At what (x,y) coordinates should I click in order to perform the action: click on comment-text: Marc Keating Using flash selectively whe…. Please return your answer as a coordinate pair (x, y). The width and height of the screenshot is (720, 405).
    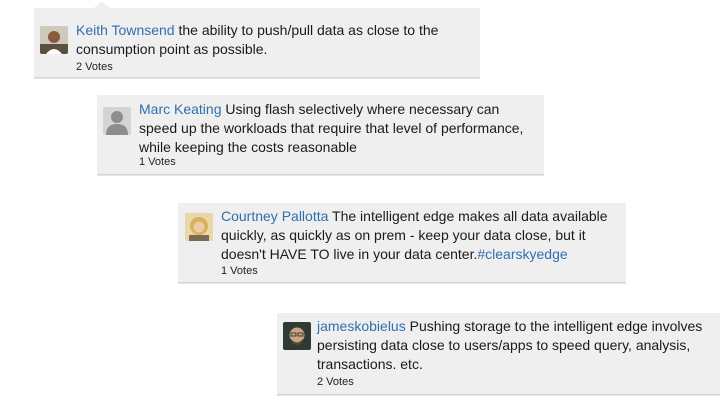
    Looking at the image, I should click on (339, 128).